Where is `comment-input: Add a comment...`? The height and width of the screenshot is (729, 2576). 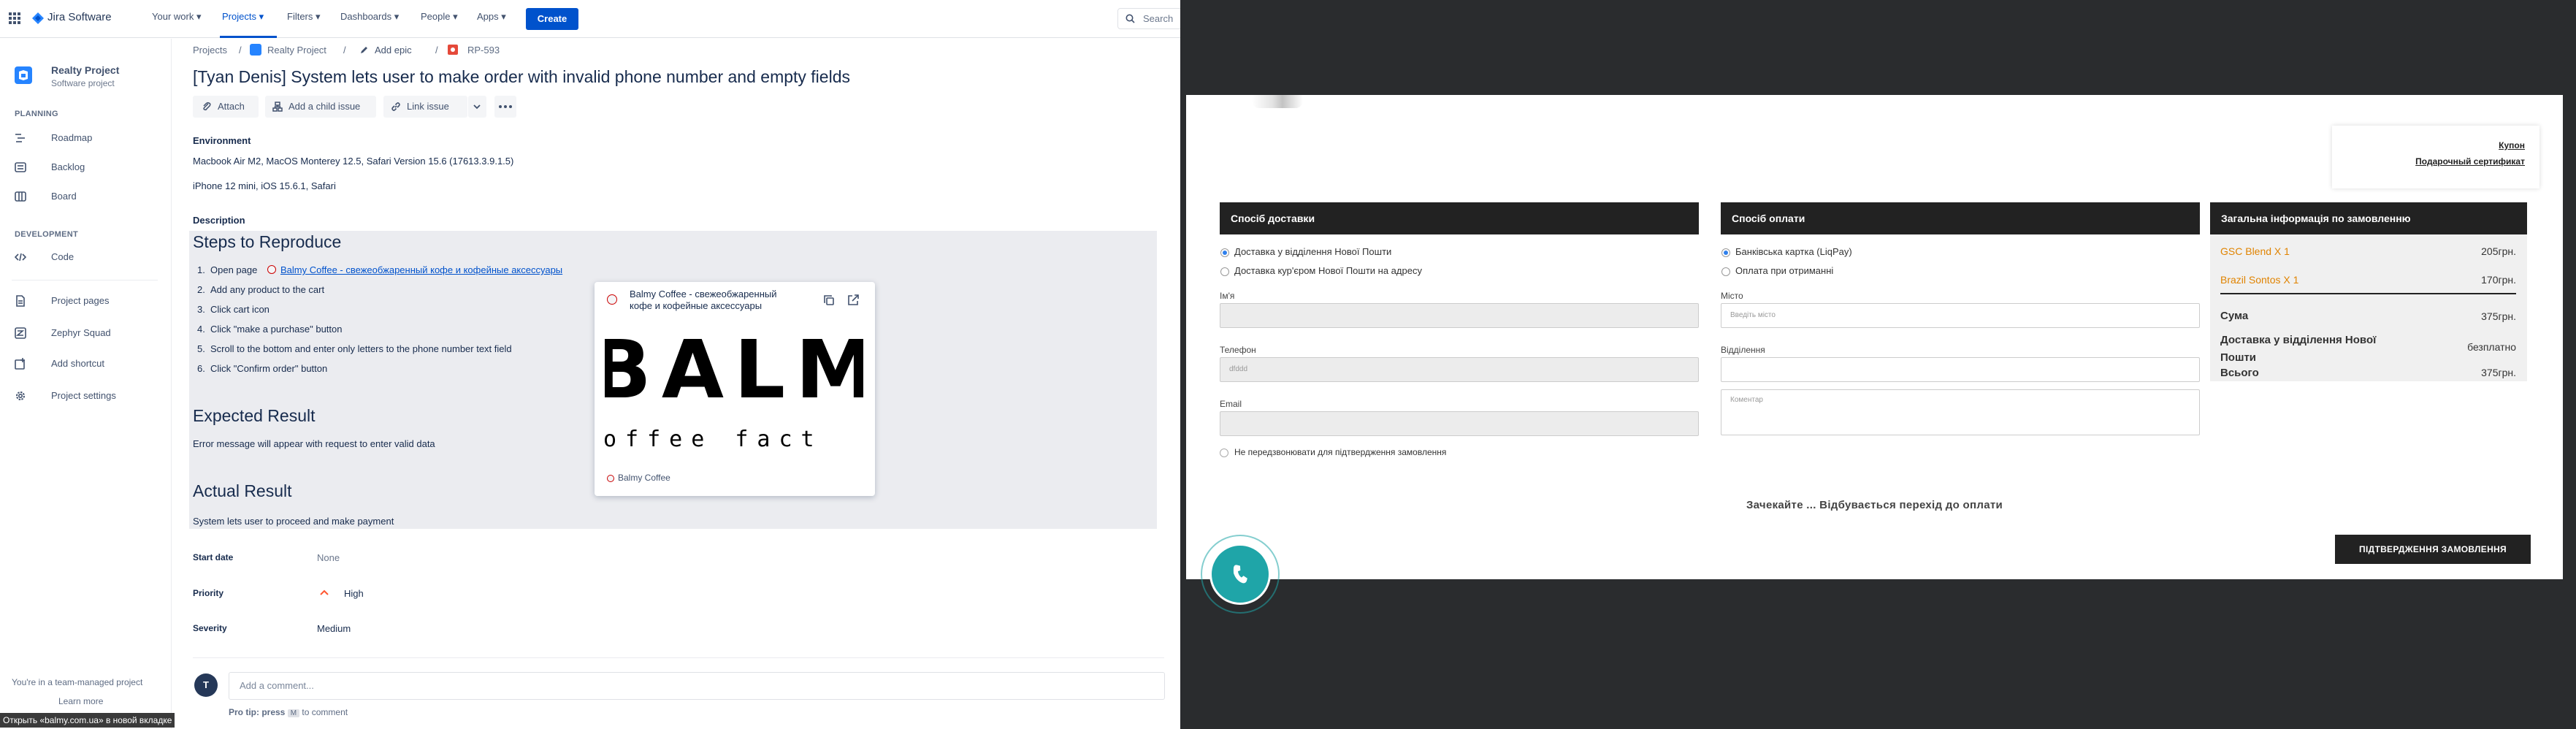 comment-input: Add a comment... is located at coordinates (697, 686).